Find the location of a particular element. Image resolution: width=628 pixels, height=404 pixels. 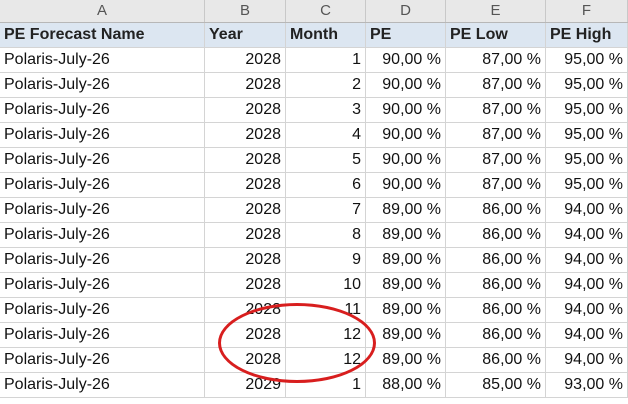

cell-month: 11 is located at coordinates (326, 310).